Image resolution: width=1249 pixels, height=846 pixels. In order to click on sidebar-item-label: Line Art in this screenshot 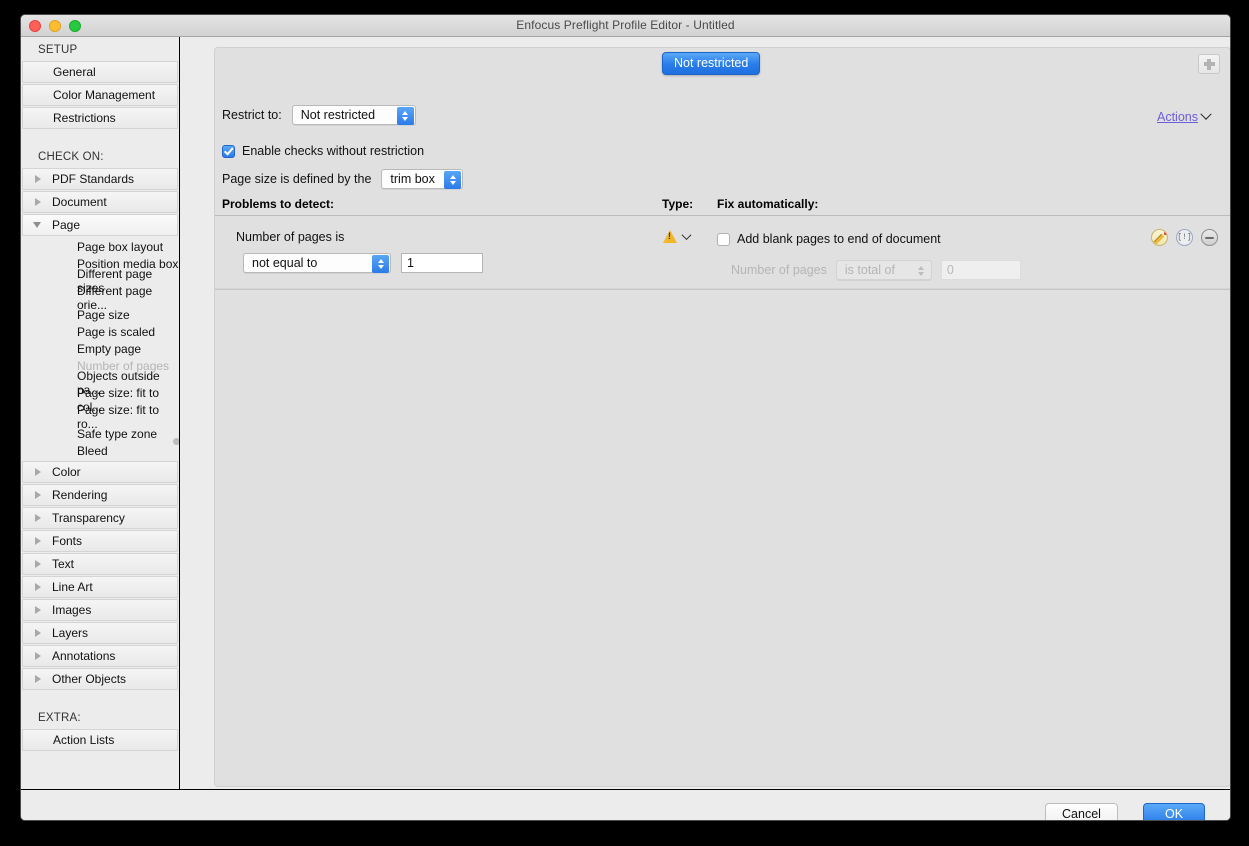, I will do `click(72, 587)`.